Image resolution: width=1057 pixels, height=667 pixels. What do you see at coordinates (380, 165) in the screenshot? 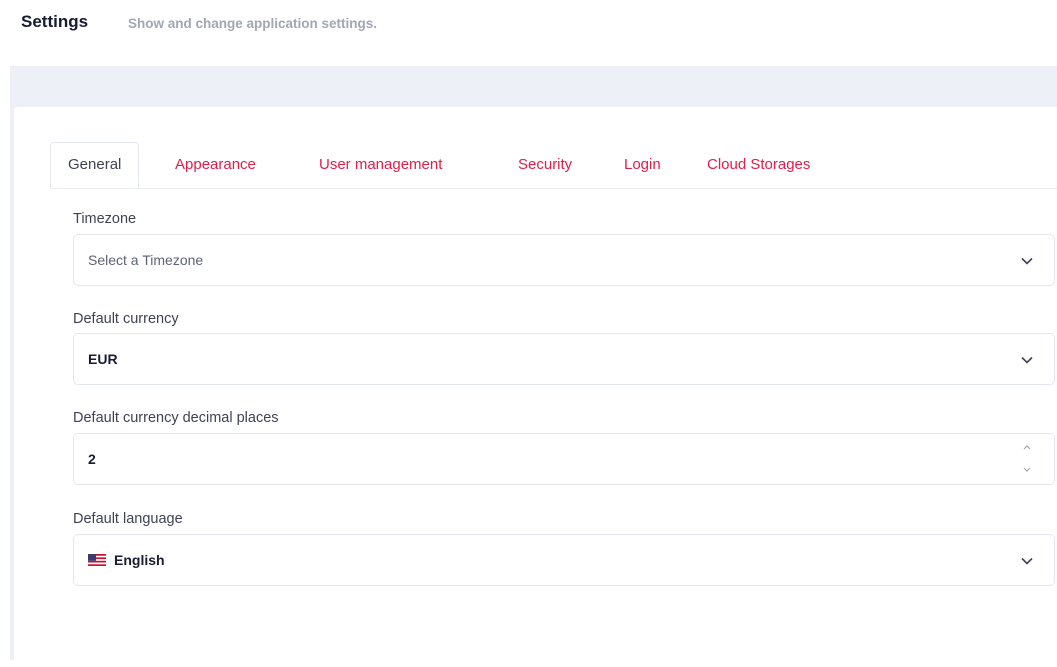
I see `tab-user-management: User management` at bounding box center [380, 165].